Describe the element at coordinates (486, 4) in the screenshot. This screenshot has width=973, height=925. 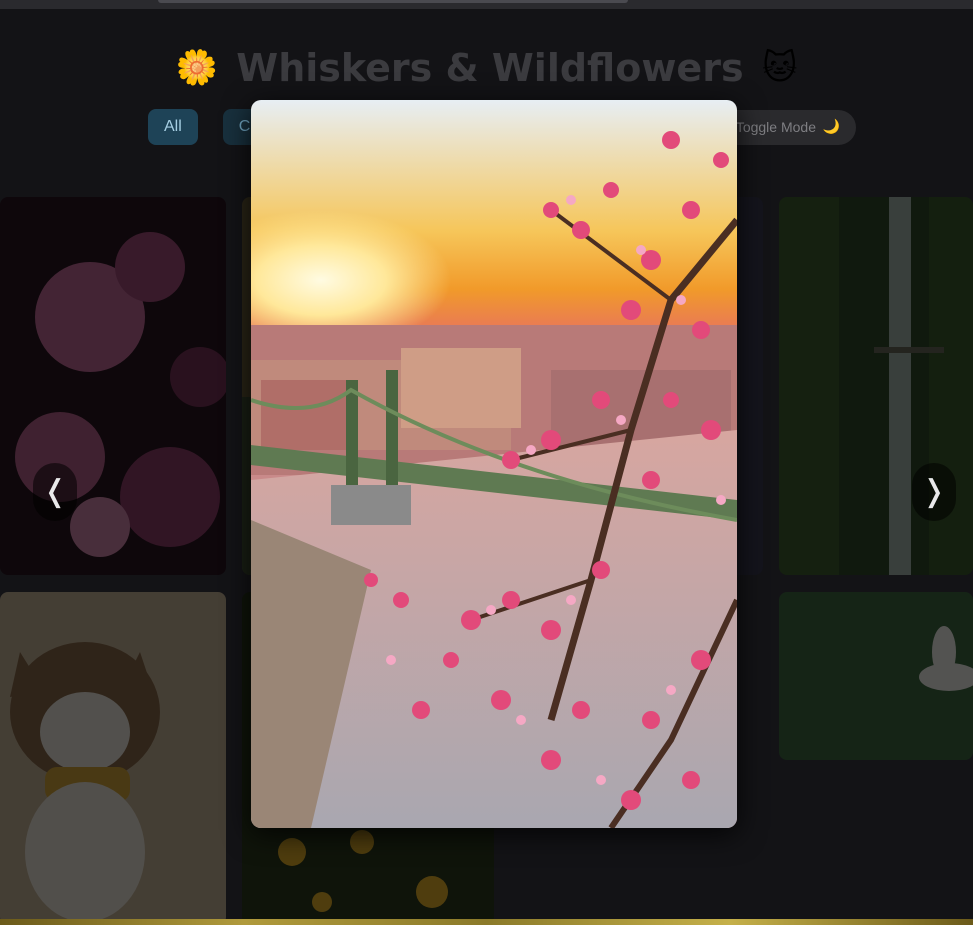
I see `browser-top-bar` at that location.